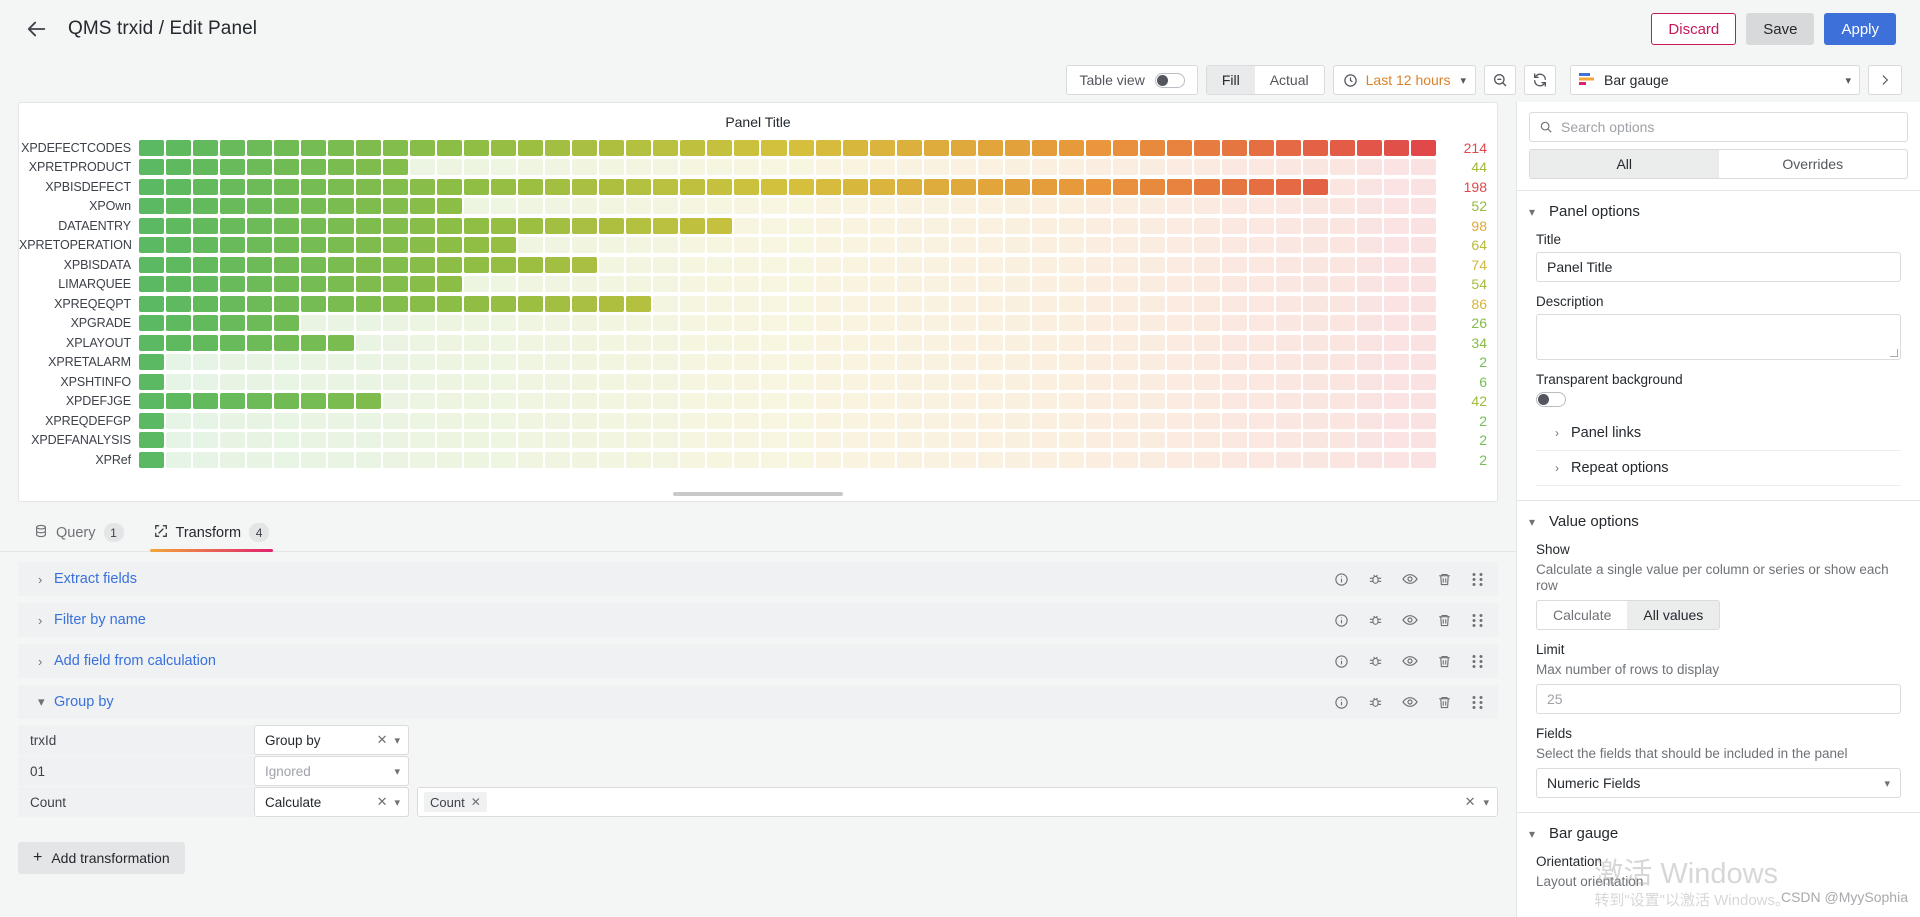  I want to click on repeat-options-row: › Repeat options, so click(1718, 468).